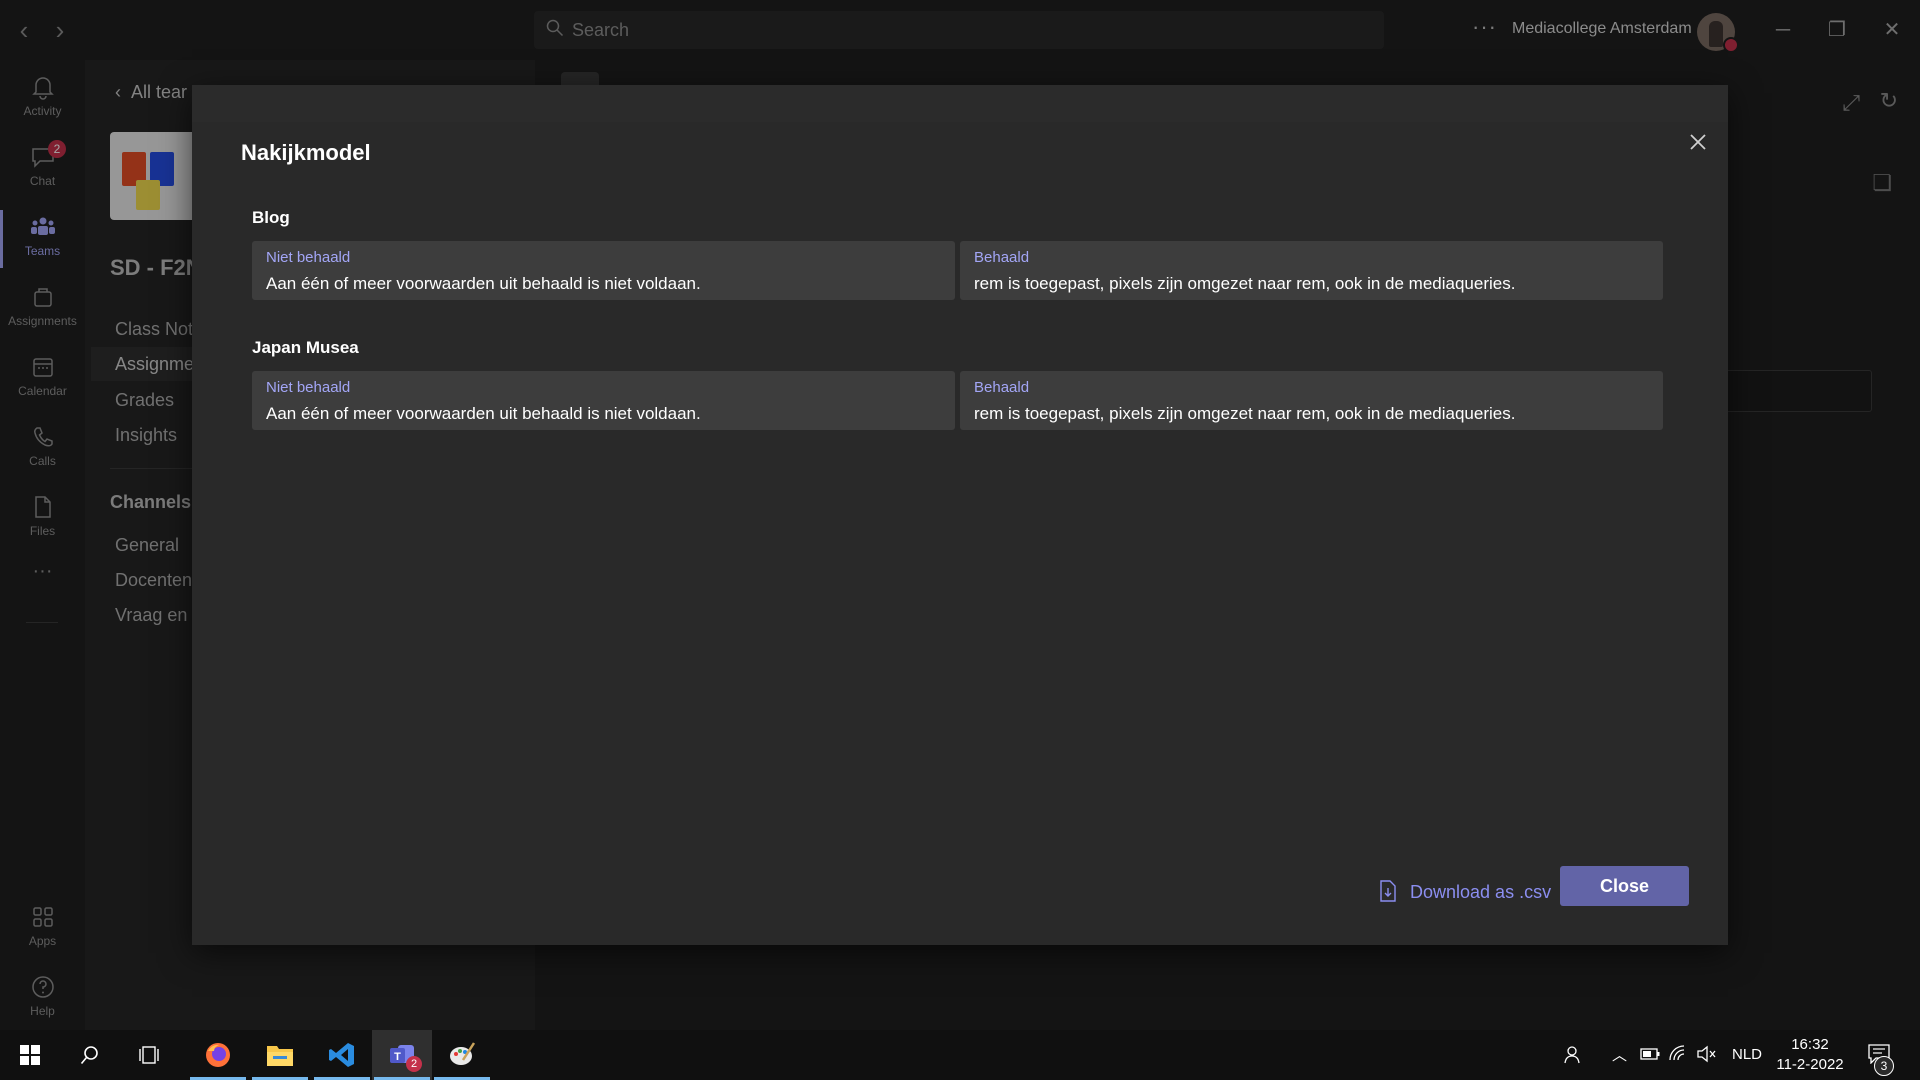 This screenshot has width=1920, height=1080. What do you see at coordinates (1747, 1054) in the screenshot?
I see `language-indicator: NLD` at bounding box center [1747, 1054].